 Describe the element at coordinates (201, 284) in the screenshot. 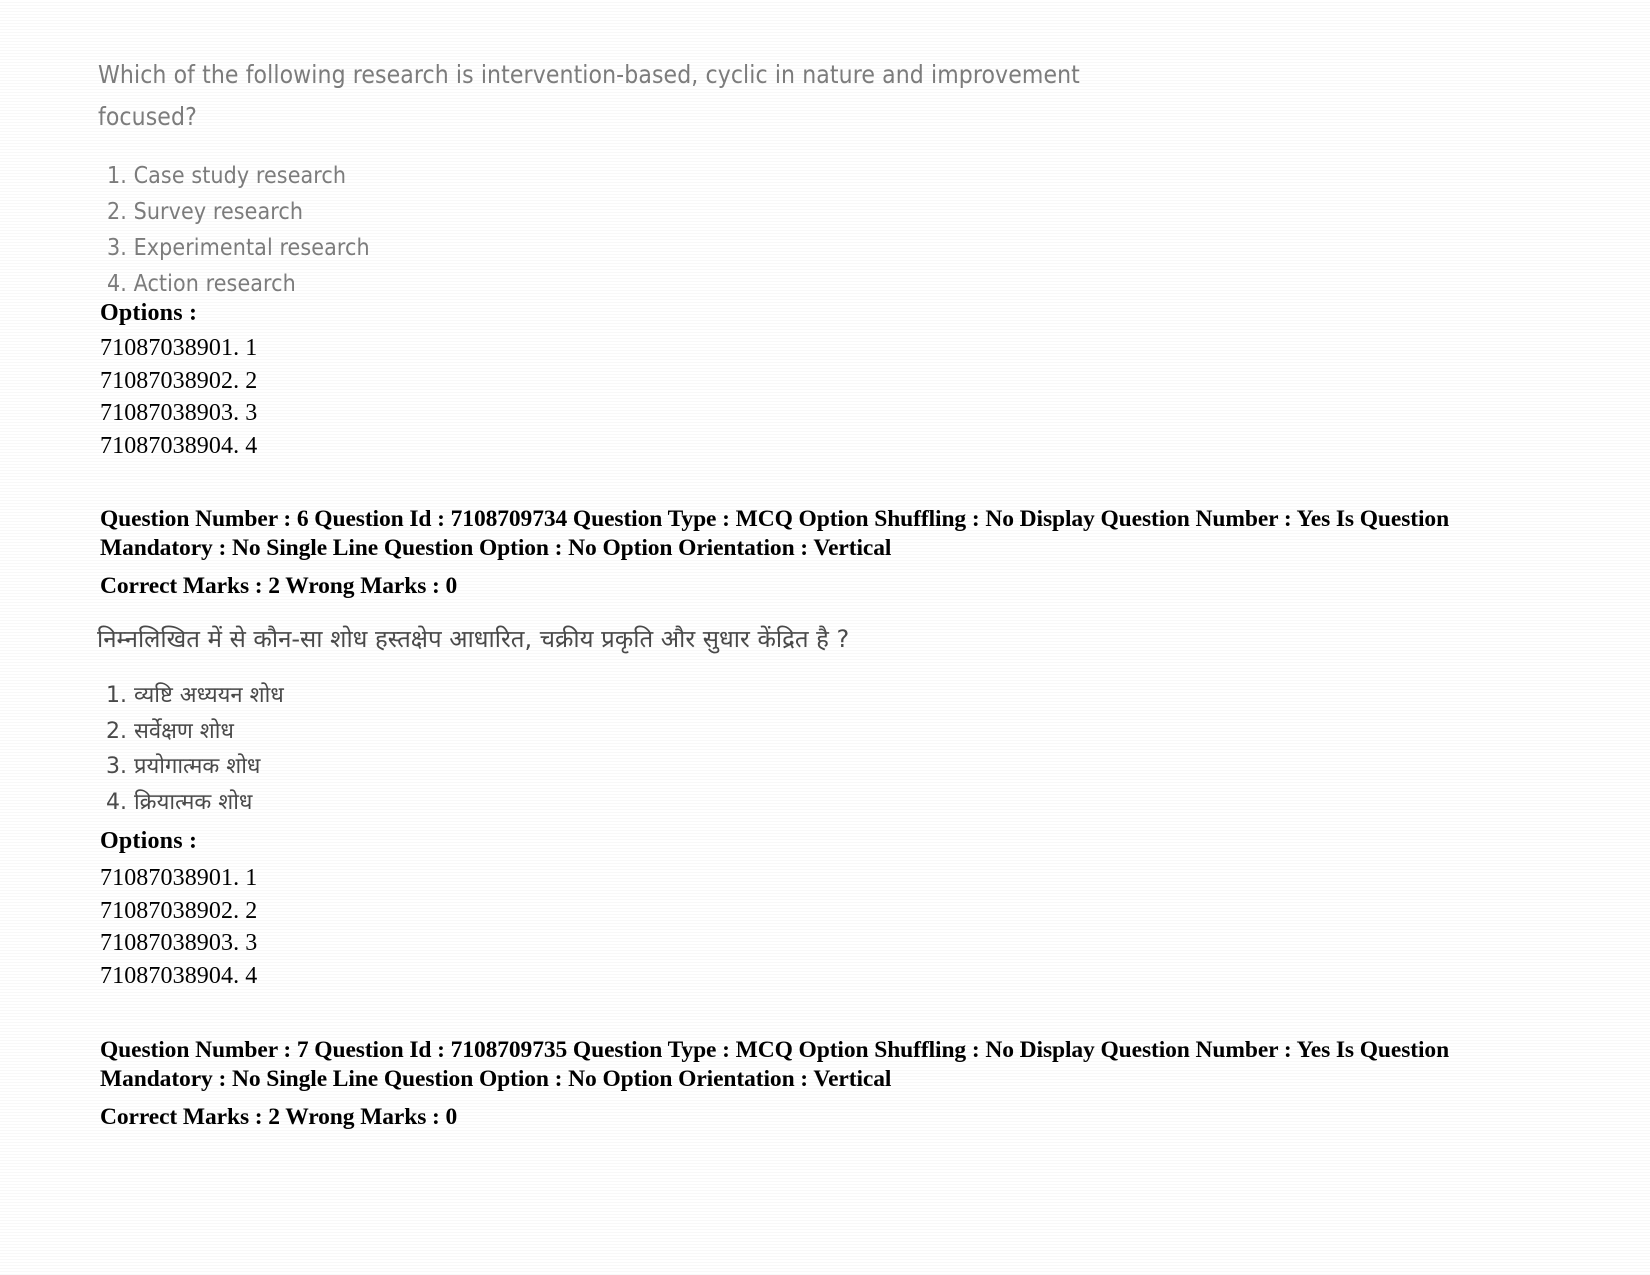

I see `choice-item: 4. Action research` at that location.